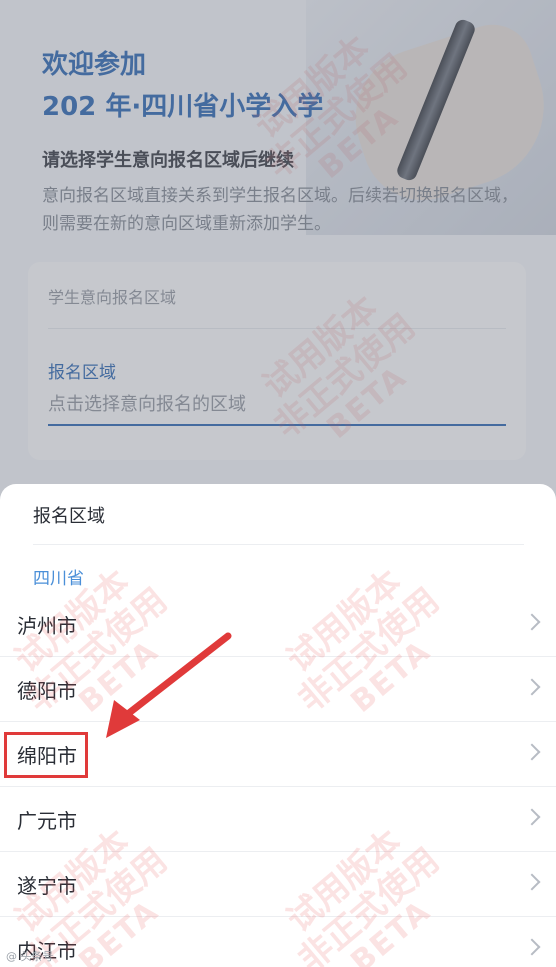 This screenshot has height=967, width=556. What do you see at coordinates (278, 624) in the screenshot?
I see `city-item-luzhou: 泸州市` at bounding box center [278, 624].